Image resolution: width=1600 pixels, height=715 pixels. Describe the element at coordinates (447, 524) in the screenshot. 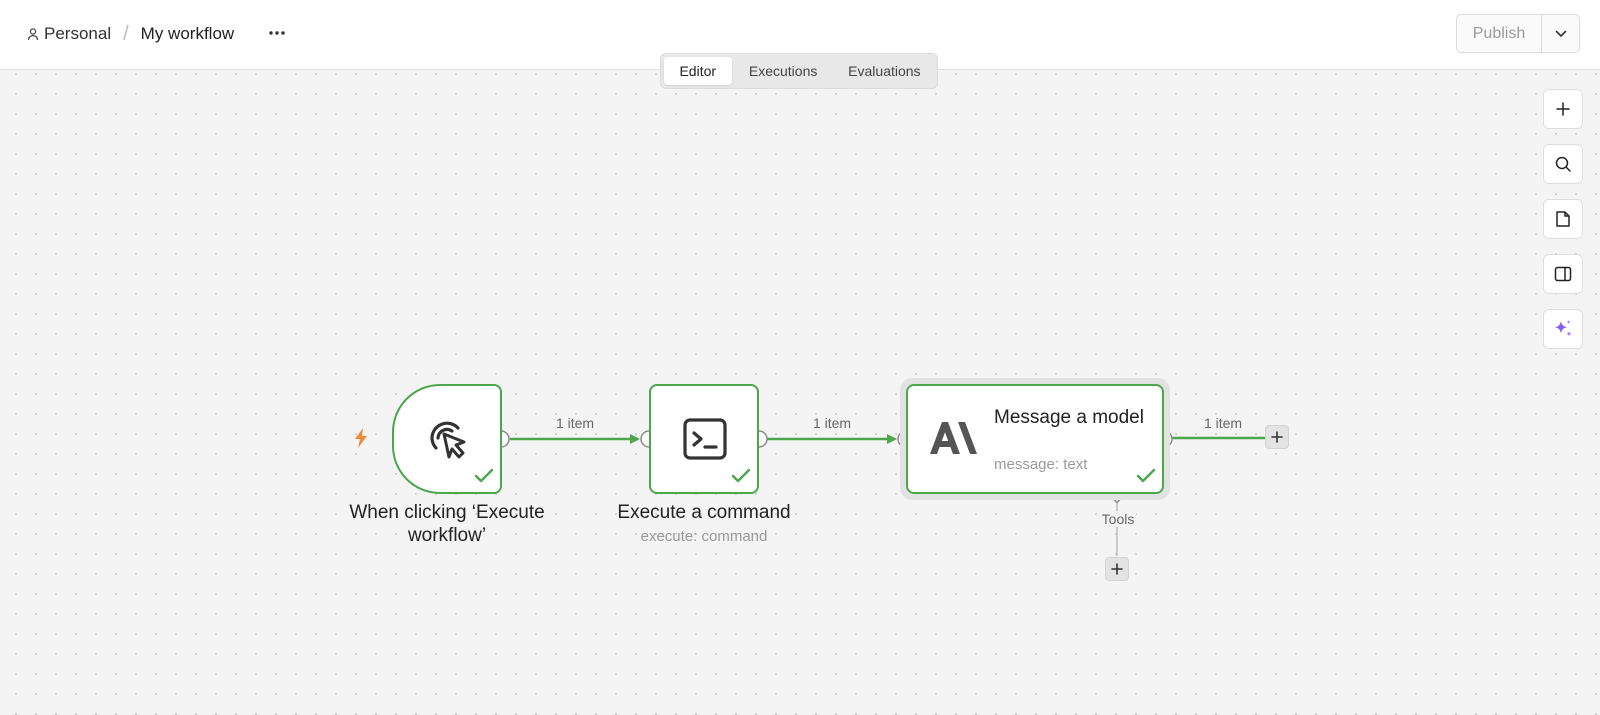

I see `node-trigger-label: When clicking ‘Execute workflow’` at that location.